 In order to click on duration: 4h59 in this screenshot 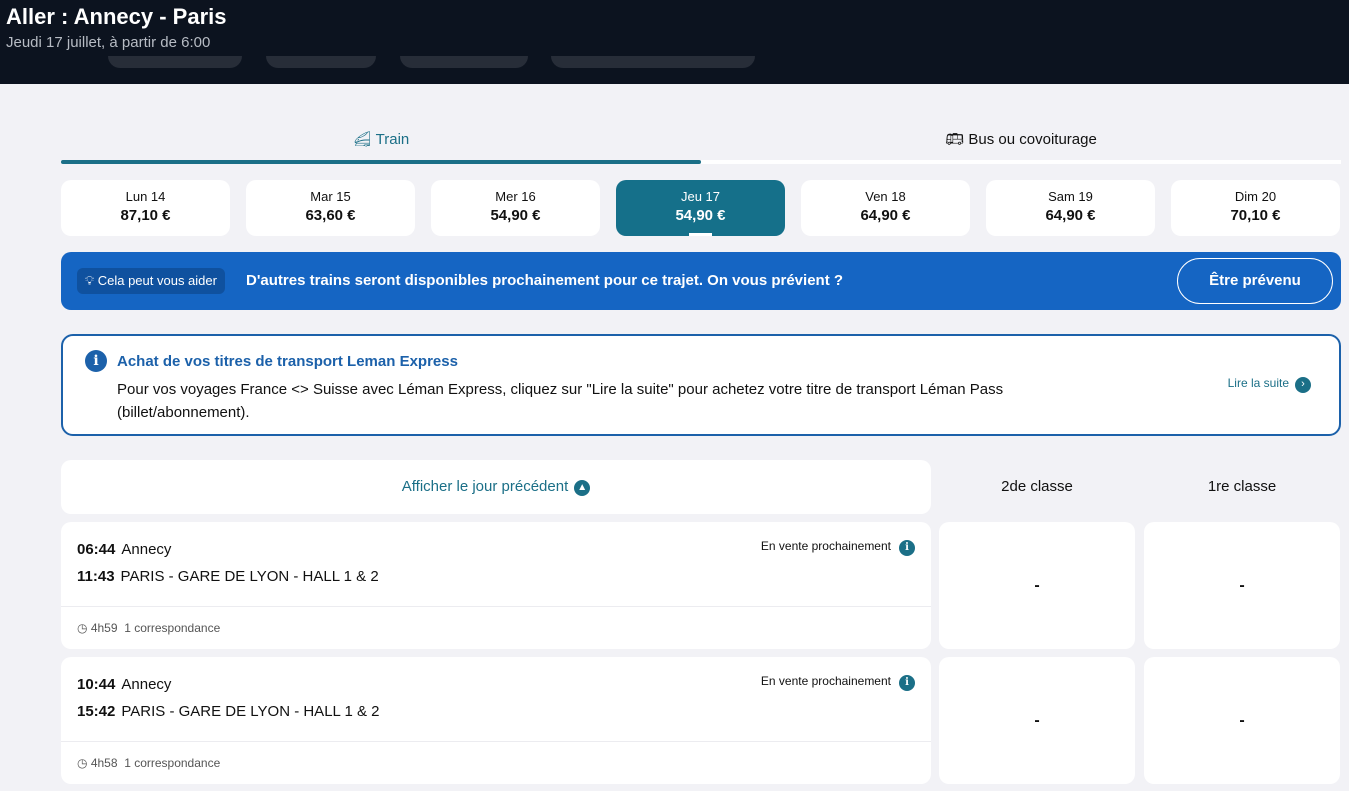, I will do `click(104, 628)`.